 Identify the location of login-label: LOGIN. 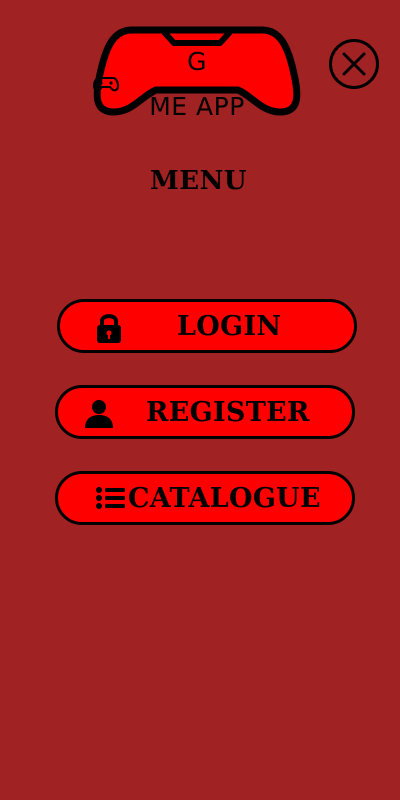
(229, 326).